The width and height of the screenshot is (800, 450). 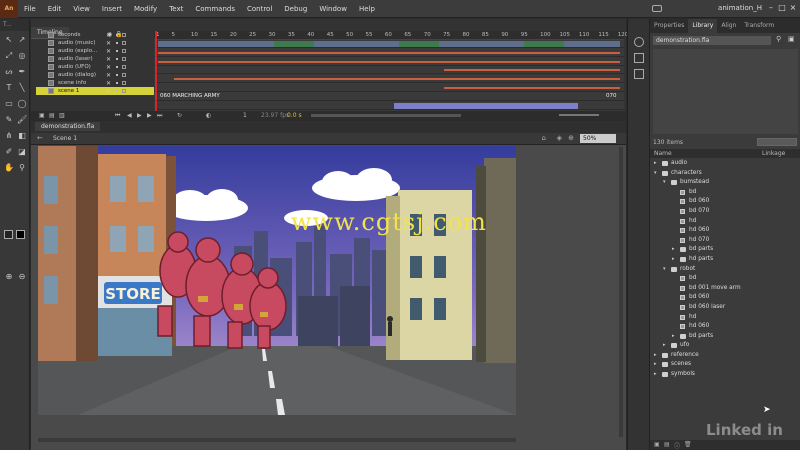 What do you see at coordinates (725, 346) in the screenshot?
I see `library-item: ▸ ufo` at bounding box center [725, 346].